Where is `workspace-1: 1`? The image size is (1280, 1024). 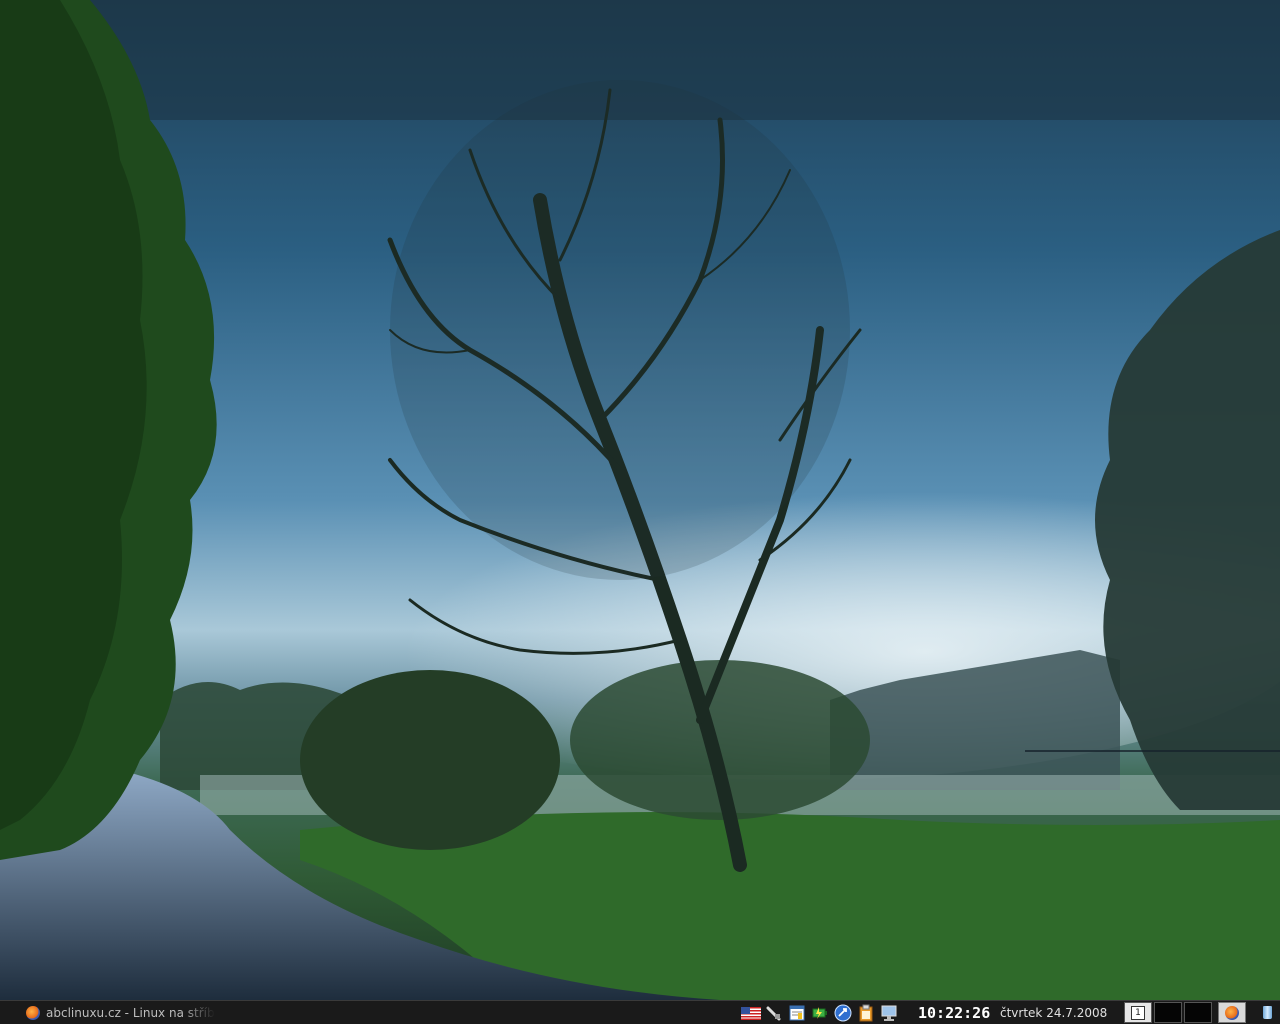
workspace-1: 1 is located at coordinates (1138, 1012).